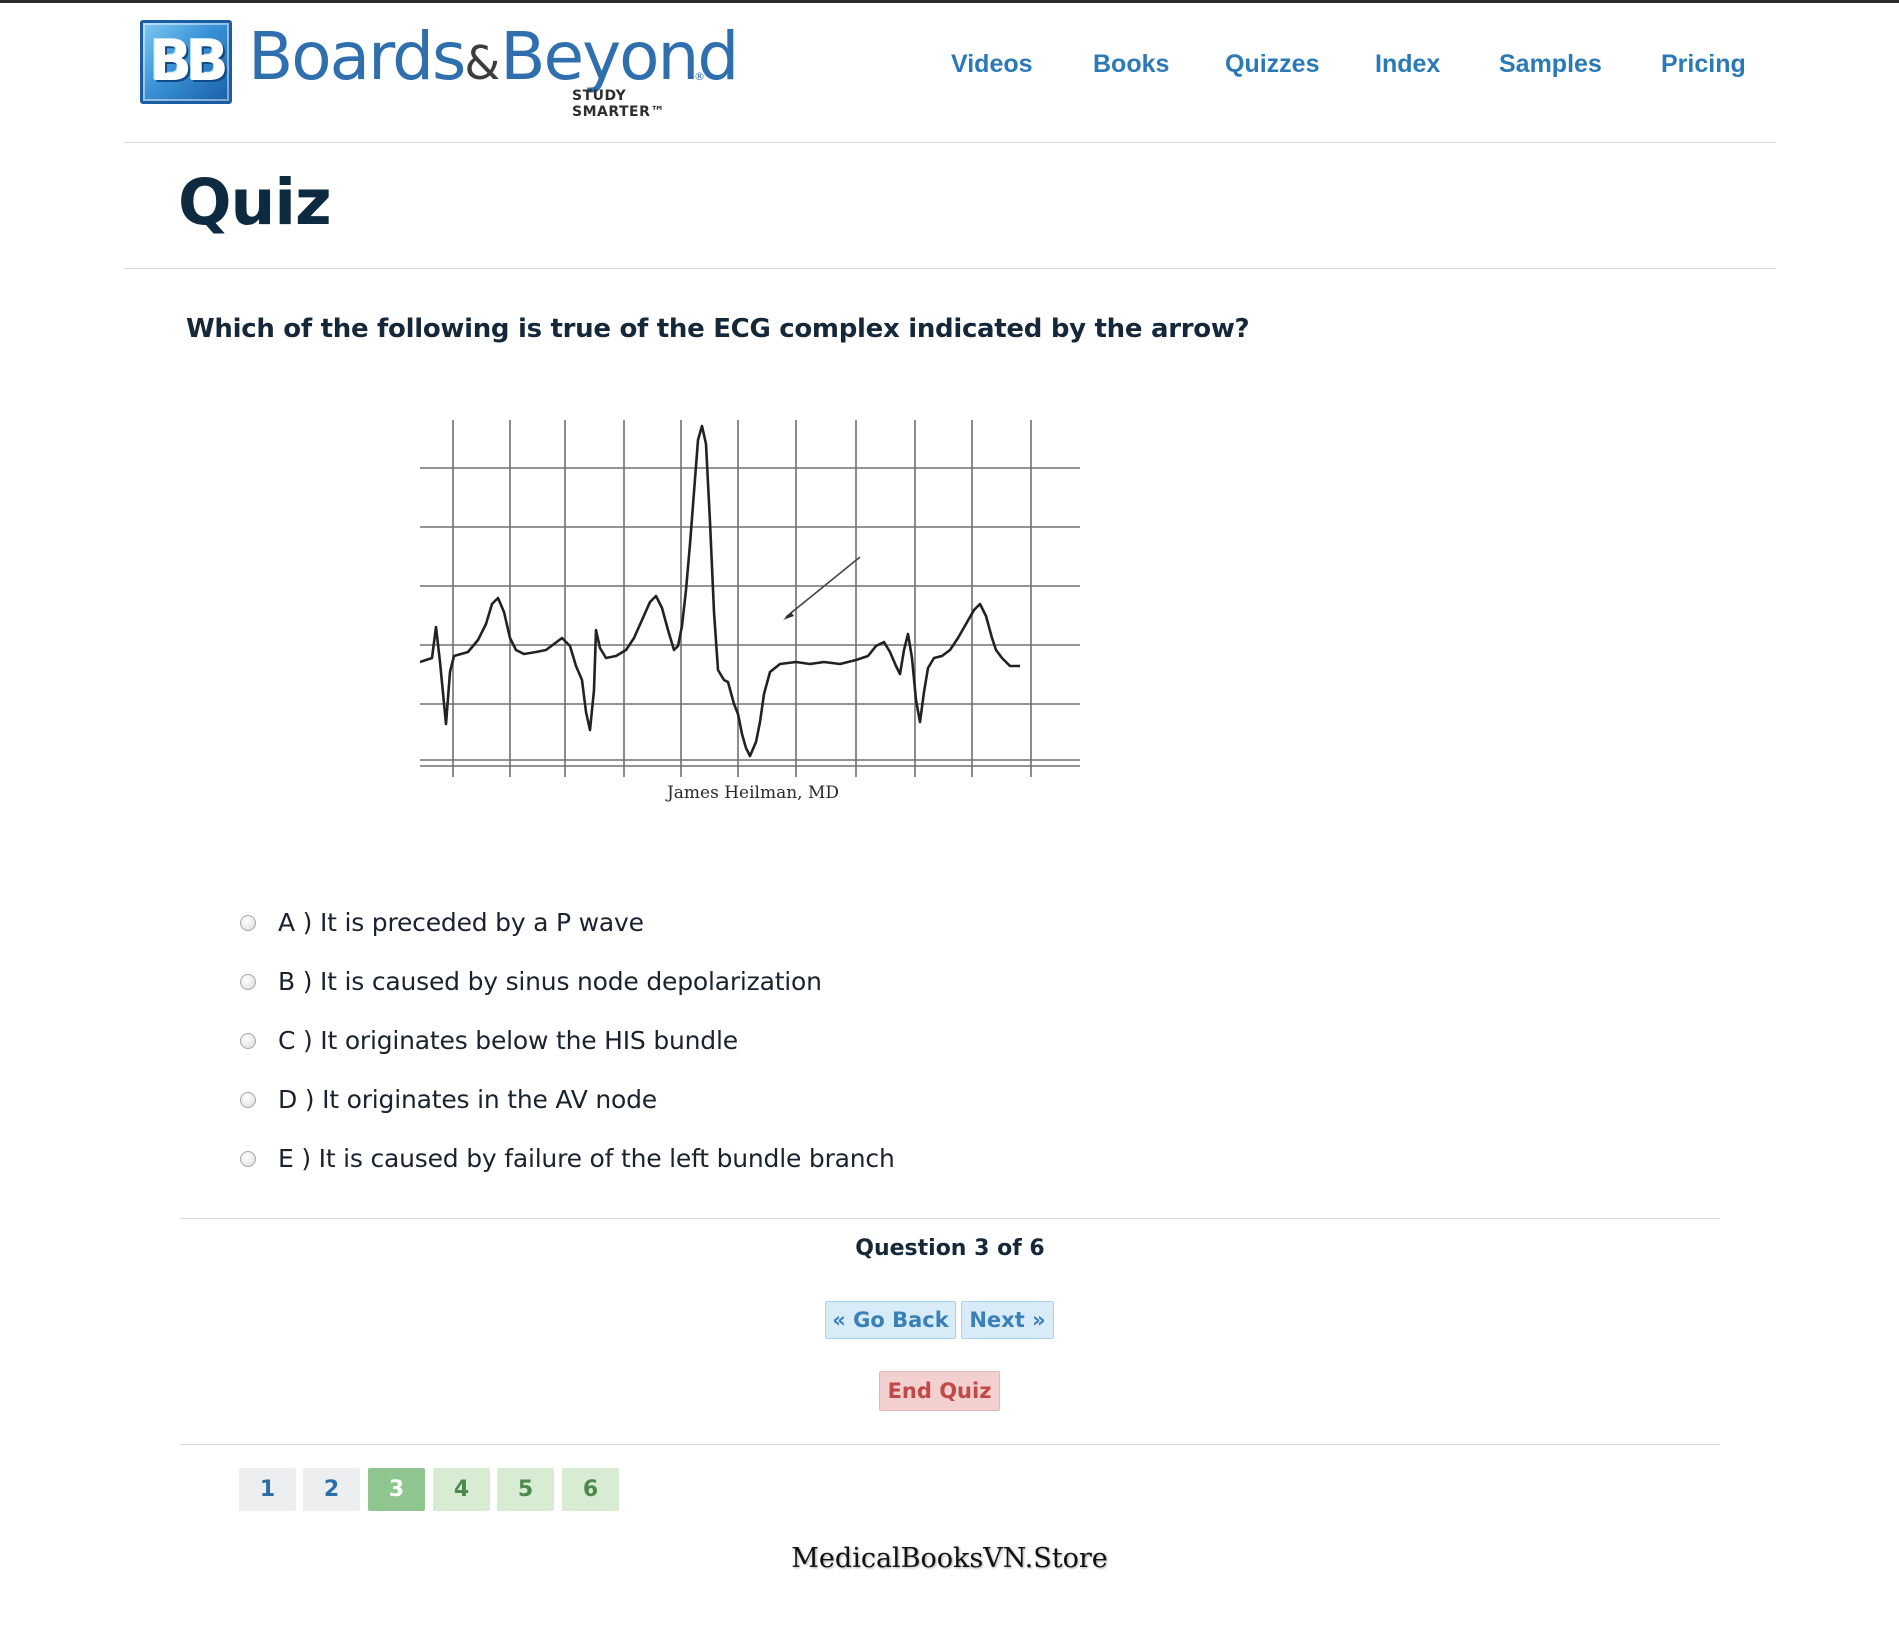  I want to click on ecg-arrow-shaft, so click(823, 587).